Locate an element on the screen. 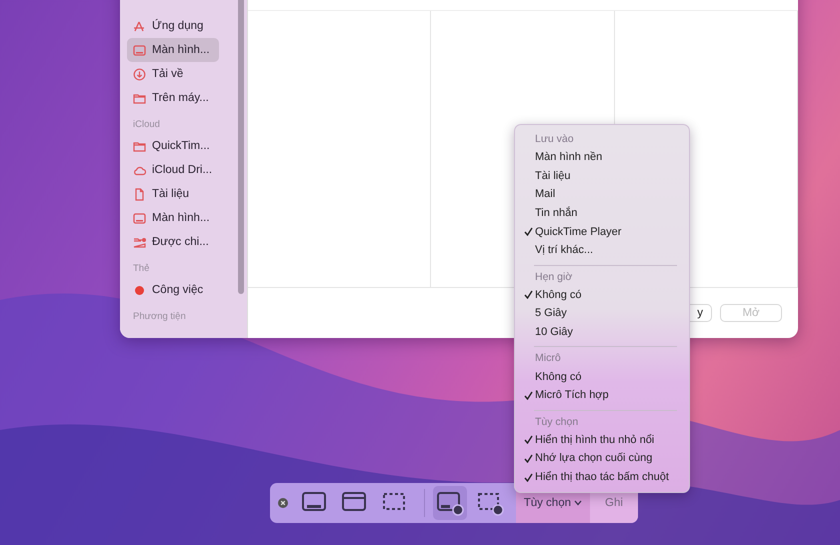  menu-section-header: Lưu vào is located at coordinates (554, 139).